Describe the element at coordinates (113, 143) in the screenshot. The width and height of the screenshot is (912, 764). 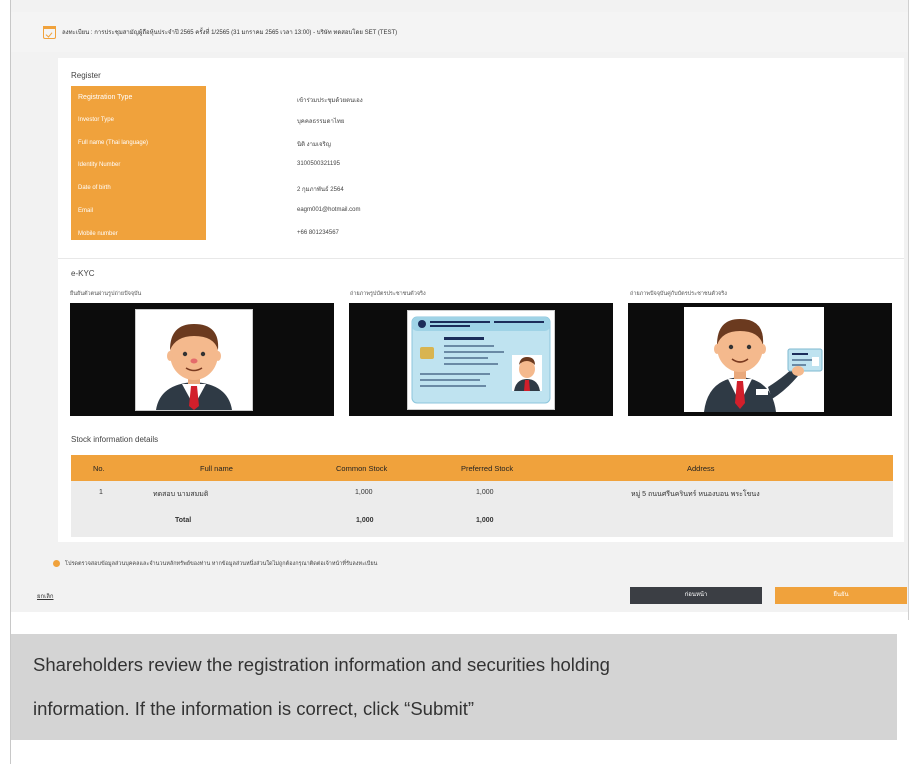
I see `register-label-full-name: Full name (Thai language)` at that location.